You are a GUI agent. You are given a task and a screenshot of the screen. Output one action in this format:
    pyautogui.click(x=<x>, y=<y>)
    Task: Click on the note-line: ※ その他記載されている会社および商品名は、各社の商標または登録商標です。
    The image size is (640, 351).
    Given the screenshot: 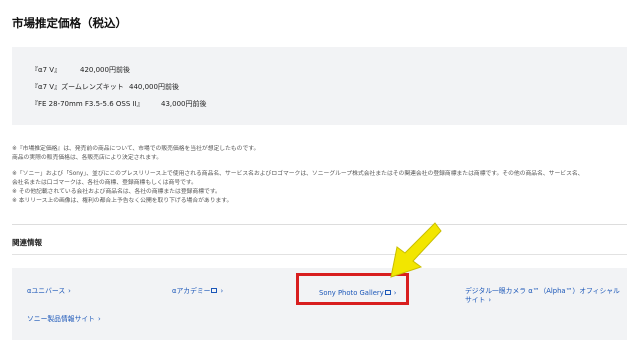 What is the action you would take?
    pyautogui.click(x=116, y=192)
    